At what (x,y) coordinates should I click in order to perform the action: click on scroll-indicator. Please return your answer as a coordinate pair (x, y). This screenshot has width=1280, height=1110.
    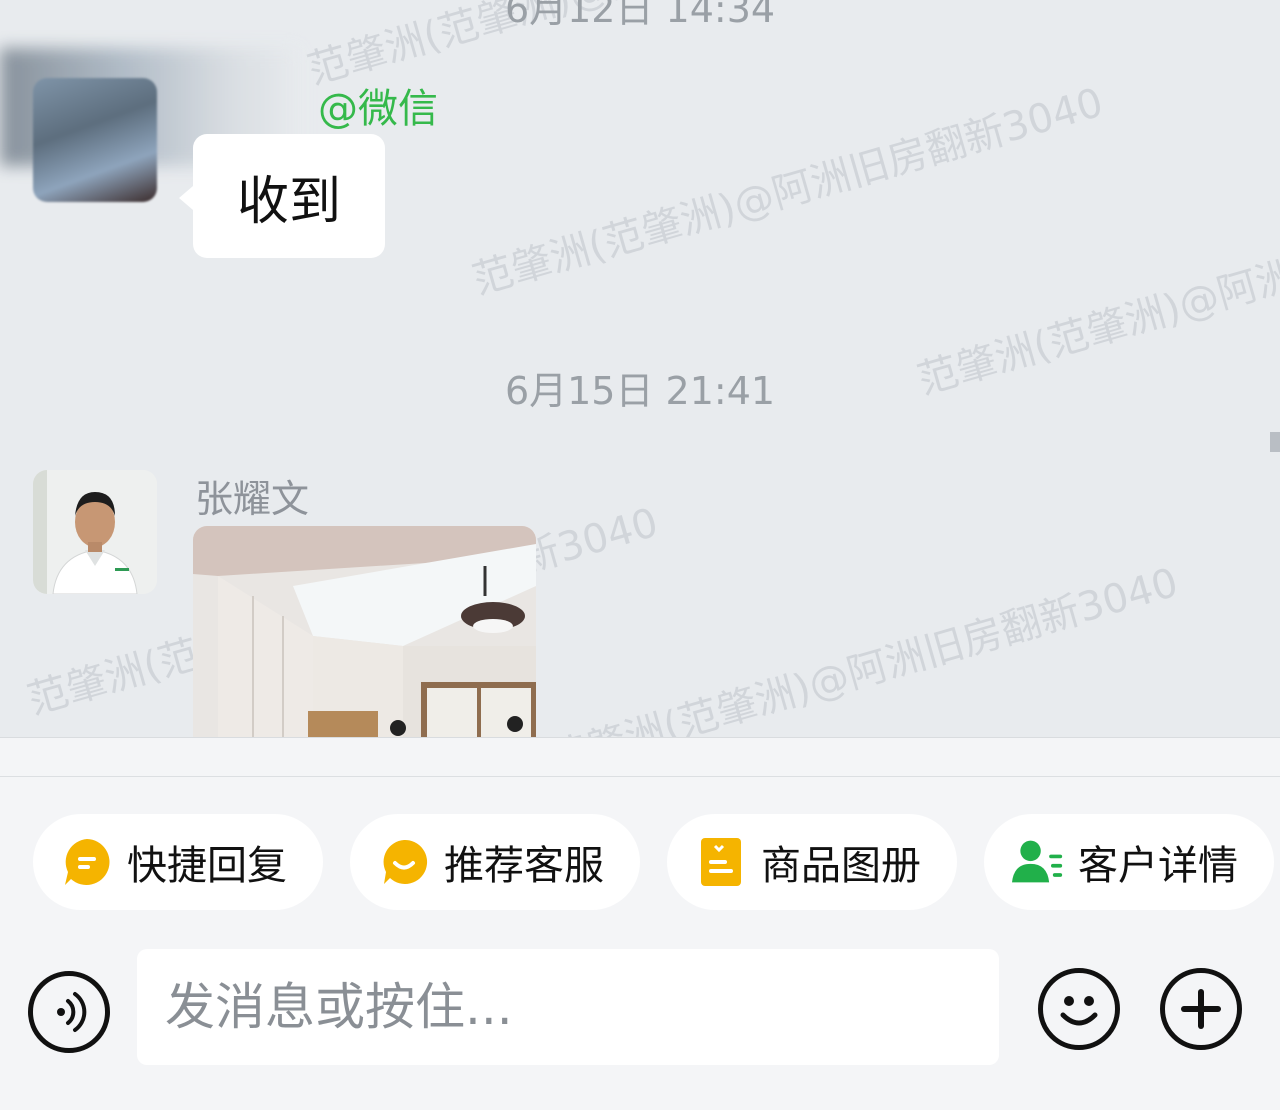
    Looking at the image, I should click on (1275, 442).